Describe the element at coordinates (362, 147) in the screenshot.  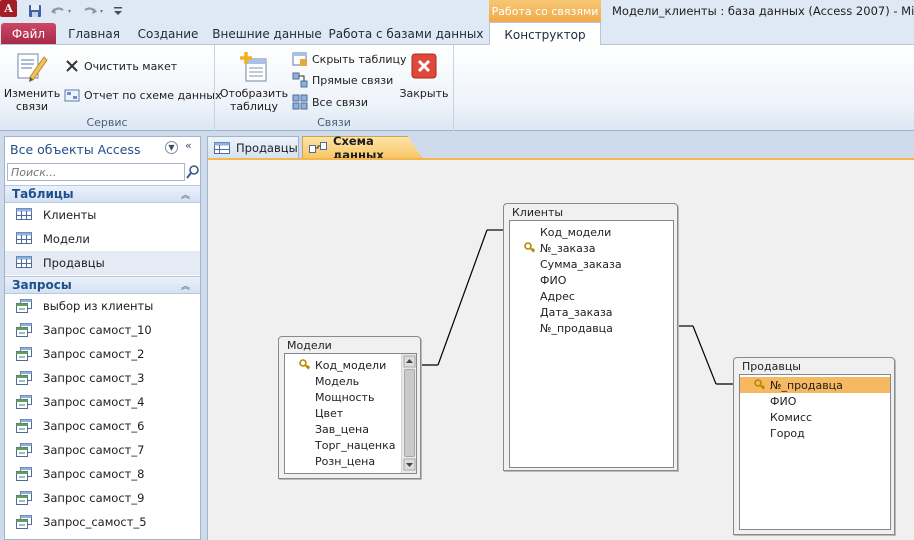
I see `doc-tab-relationships: Схема данных` at that location.